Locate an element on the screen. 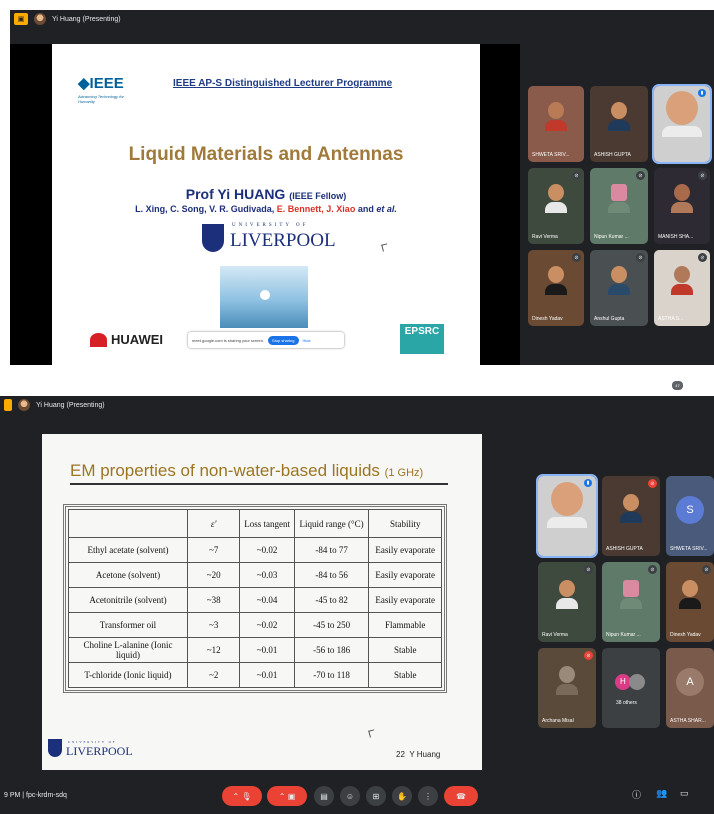  leave-call-button: ☎ is located at coordinates (461, 796).